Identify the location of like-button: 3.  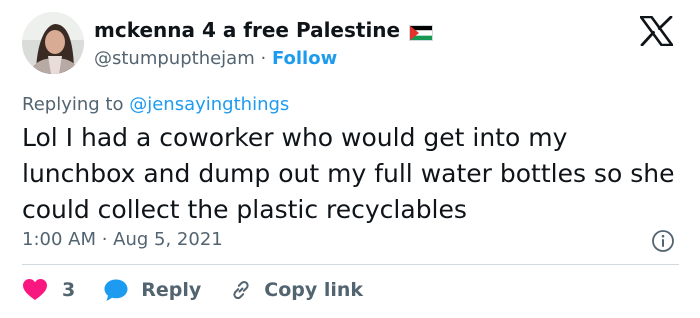
(48, 290).